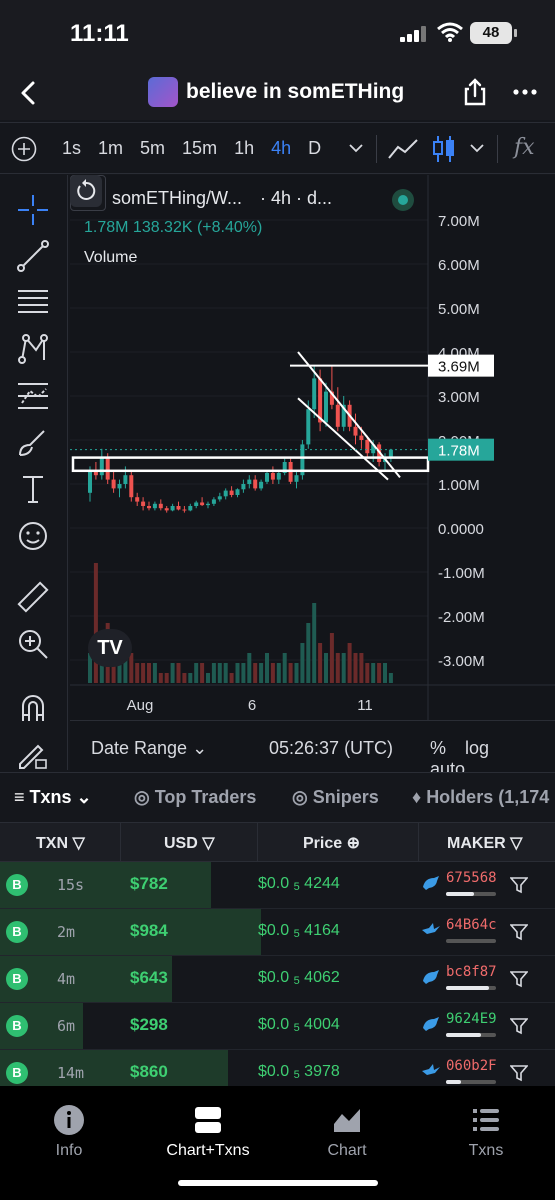 The height and width of the screenshot is (1200, 555). What do you see at coordinates (195, 797) in the screenshot?
I see `tab-top-traders: ◎ Top Traders` at bounding box center [195, 797].